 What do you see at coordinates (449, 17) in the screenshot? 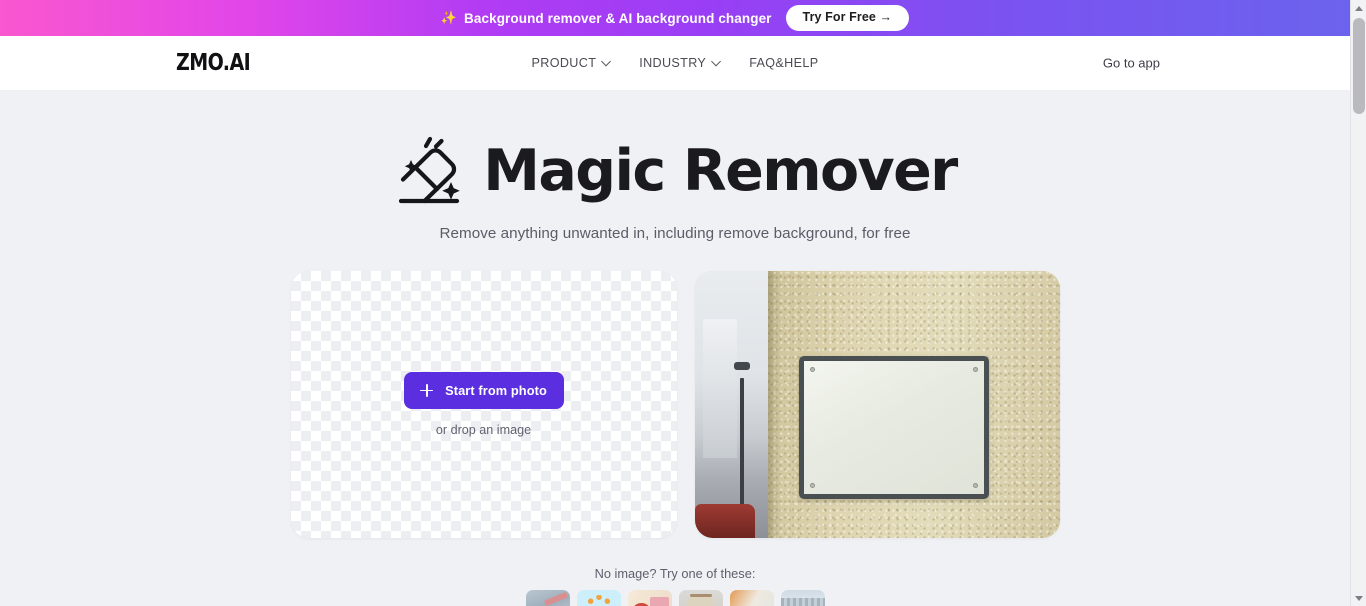
I see `sparkle-icon: ✨` at bounding box center [449, 17].